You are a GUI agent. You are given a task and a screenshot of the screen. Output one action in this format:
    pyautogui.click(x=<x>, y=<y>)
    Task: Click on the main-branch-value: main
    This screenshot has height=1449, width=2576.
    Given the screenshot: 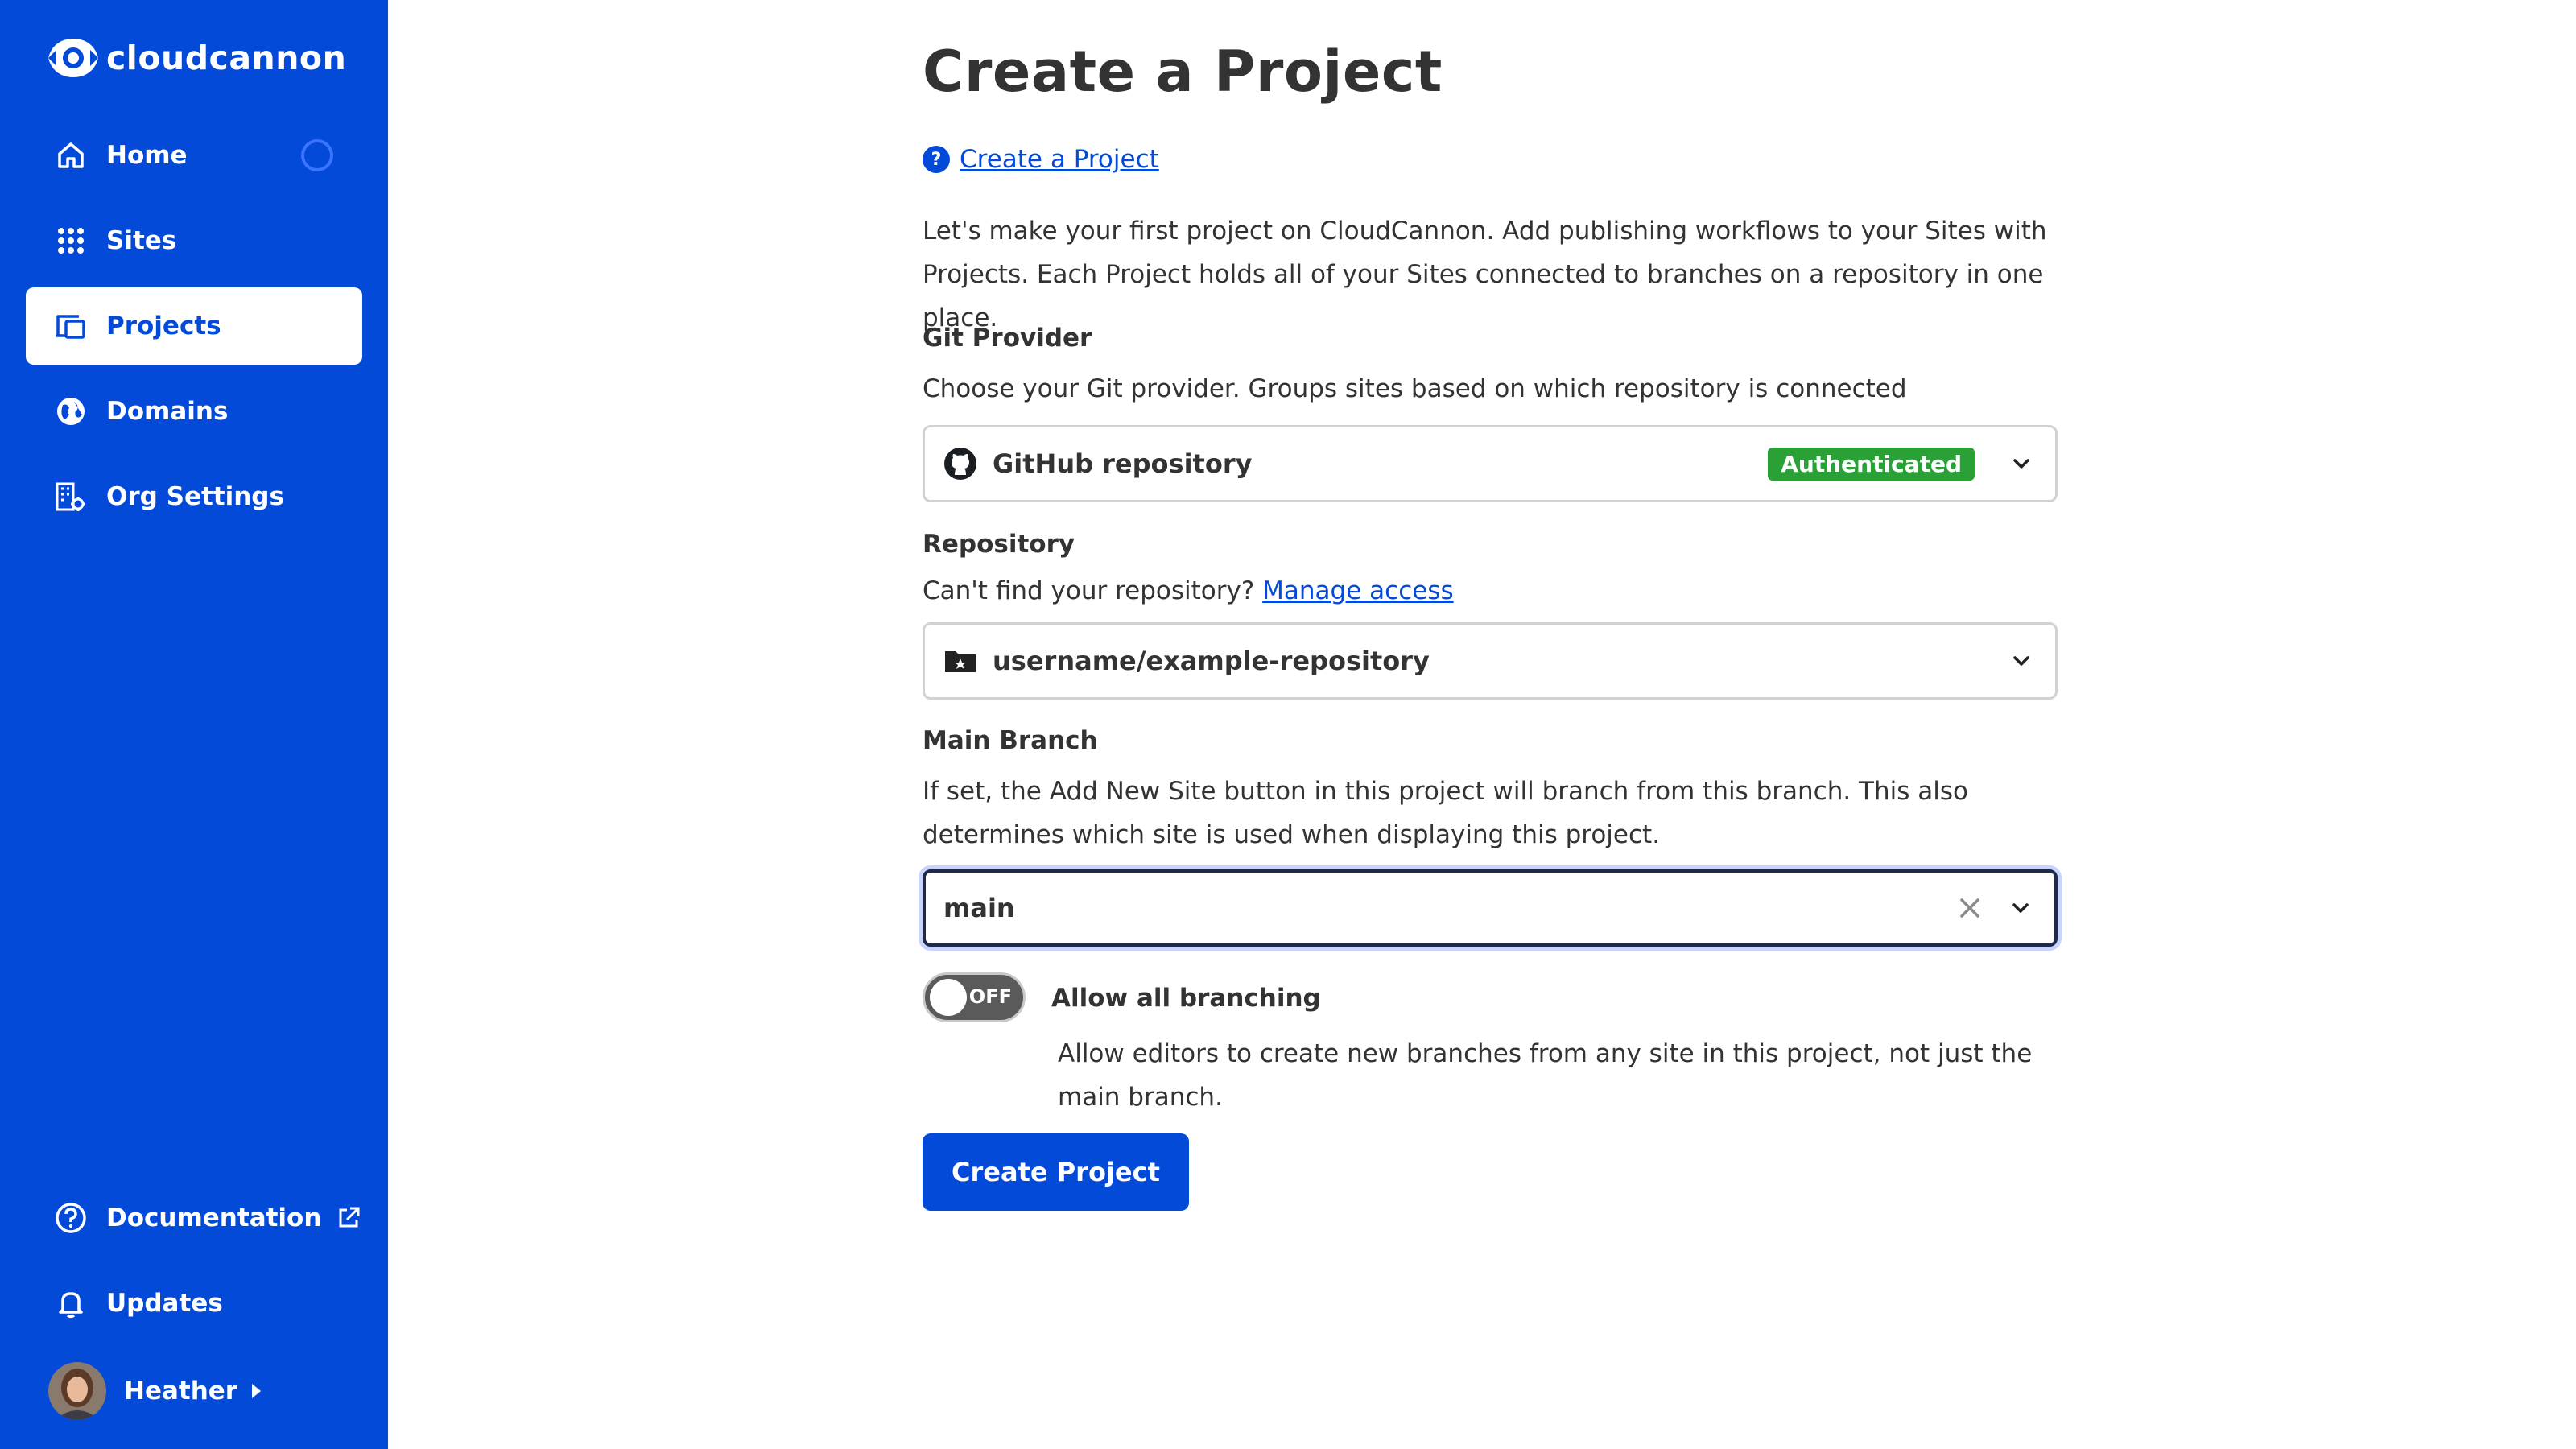 What is the action you would take?
    pyautogui.click(x=1449, y=908)
    